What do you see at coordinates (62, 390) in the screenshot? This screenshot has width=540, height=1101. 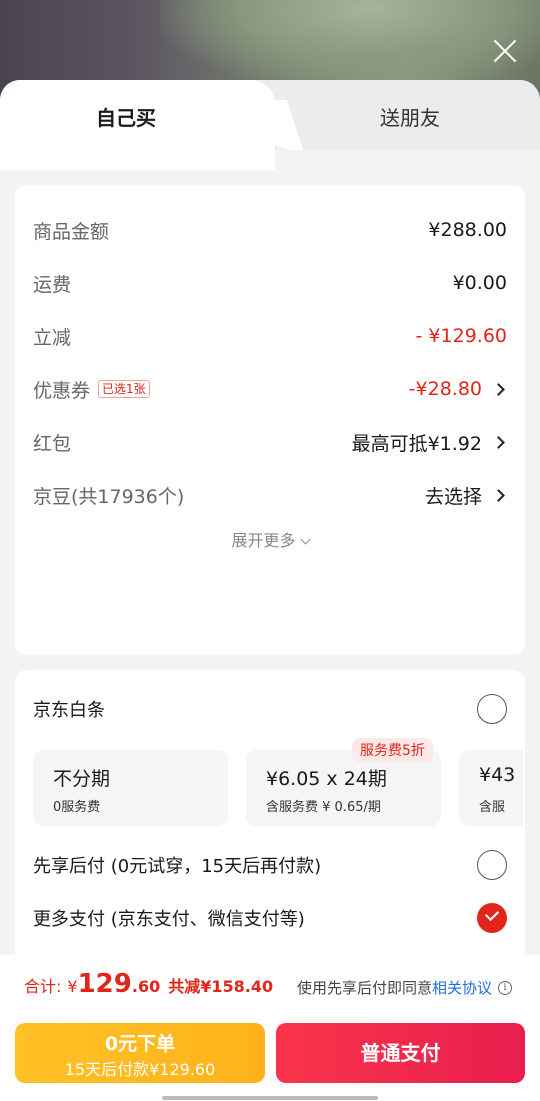 I see `coupon-label: 优惠券` at bounding box center [62, 390].